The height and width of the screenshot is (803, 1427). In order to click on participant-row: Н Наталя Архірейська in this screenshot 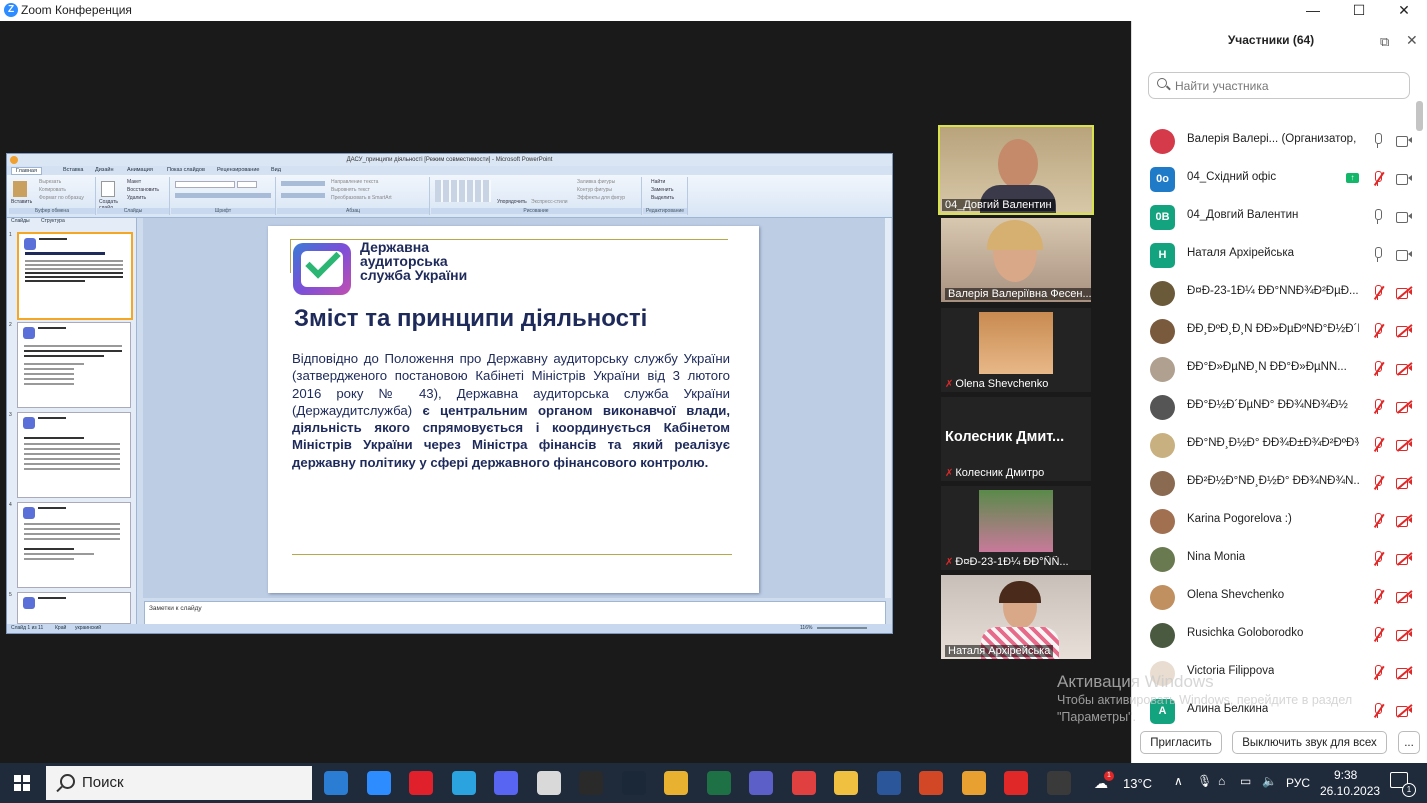, I will do `click(1275, 255)`.